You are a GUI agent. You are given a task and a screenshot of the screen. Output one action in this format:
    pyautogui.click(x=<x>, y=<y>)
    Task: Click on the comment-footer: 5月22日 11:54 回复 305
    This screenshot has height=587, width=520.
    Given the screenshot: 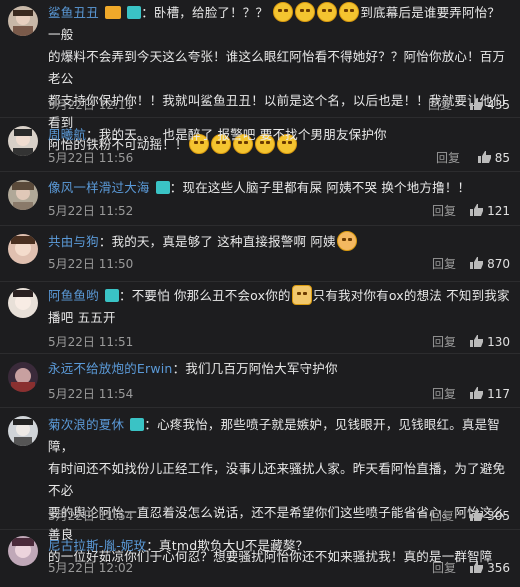 What is the action you would take?
    pyautogui.click(x=279, y=516)
    